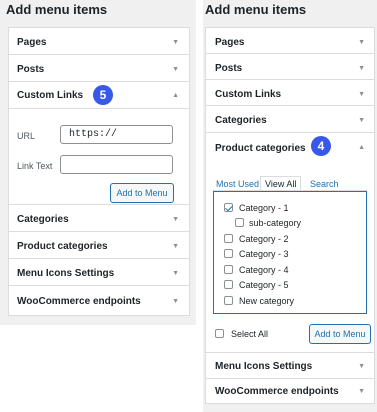 Image resolution: width=377 pixels, height=412 pixels. I want to click on url-input: https://, so click(116, 134).